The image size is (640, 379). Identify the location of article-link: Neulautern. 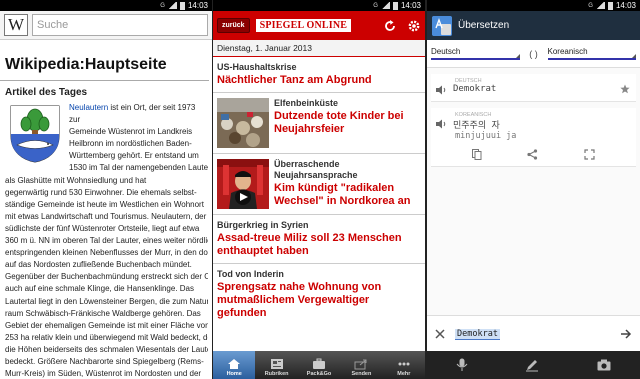
(88, 107).